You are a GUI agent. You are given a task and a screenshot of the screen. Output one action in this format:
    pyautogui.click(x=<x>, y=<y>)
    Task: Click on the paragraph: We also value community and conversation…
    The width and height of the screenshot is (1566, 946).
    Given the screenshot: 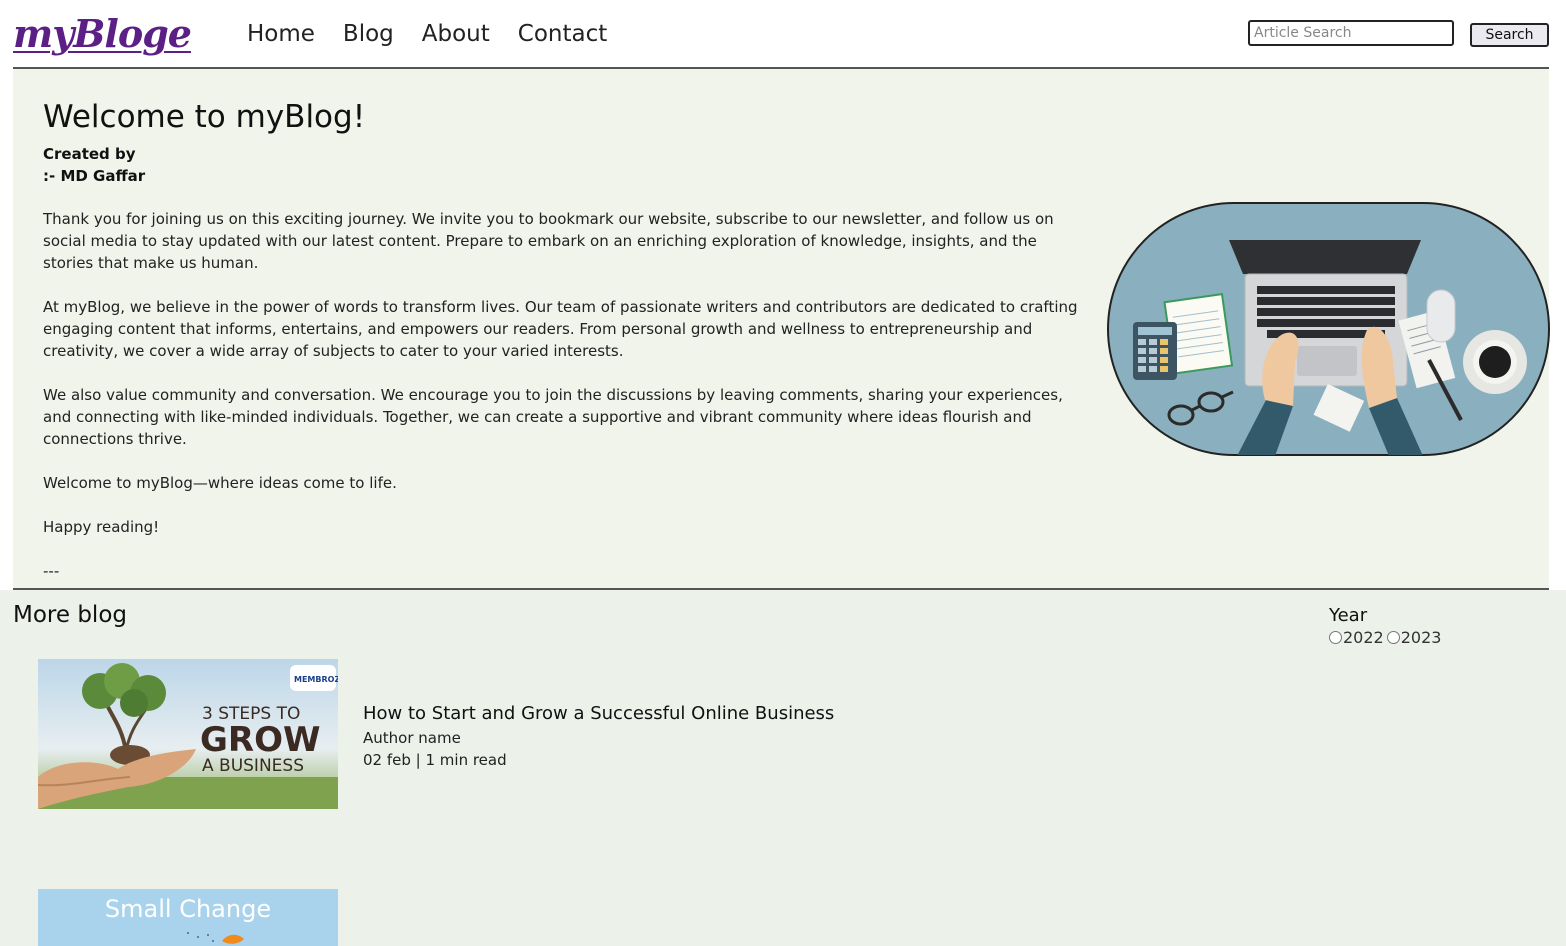 What is the action you would take?
    pyautogui.click(x=553, y=417)
    